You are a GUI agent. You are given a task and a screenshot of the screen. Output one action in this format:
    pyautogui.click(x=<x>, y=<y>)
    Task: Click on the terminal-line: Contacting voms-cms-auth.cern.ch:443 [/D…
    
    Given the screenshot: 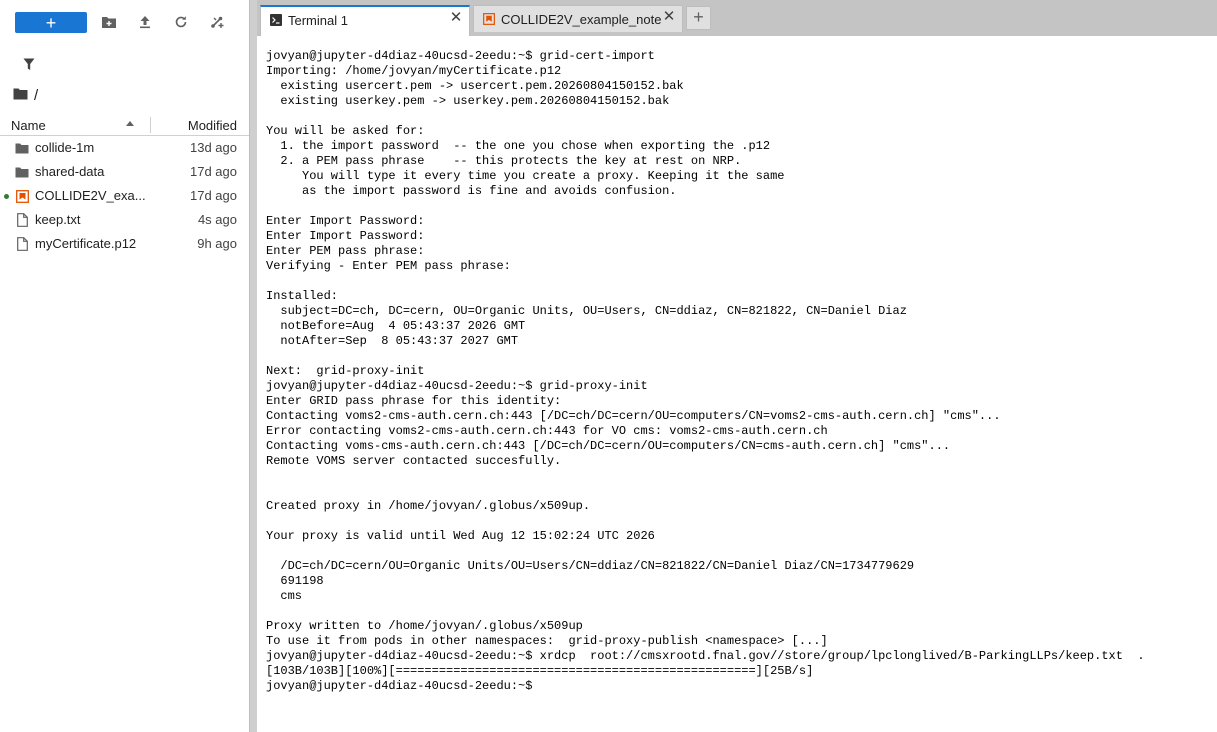 What is the action you would take?
    pyautogui.click(x=608, y=446)
    